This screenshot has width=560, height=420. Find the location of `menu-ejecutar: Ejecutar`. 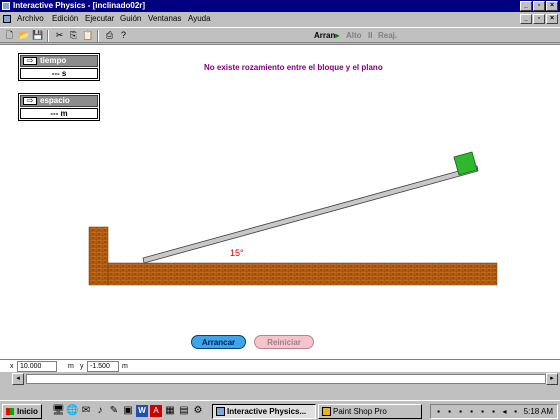

menu-ejecutar: Ejecutar is located at coordinates (99, 19).